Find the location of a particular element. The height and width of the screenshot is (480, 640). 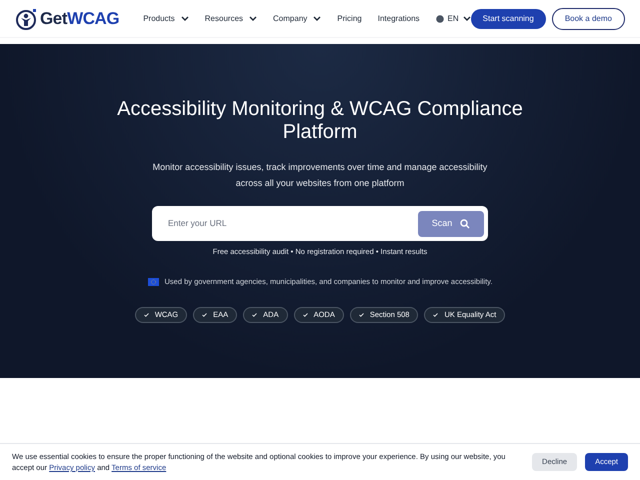

nav-dropdown: Products is located at coordinates (166, 18).